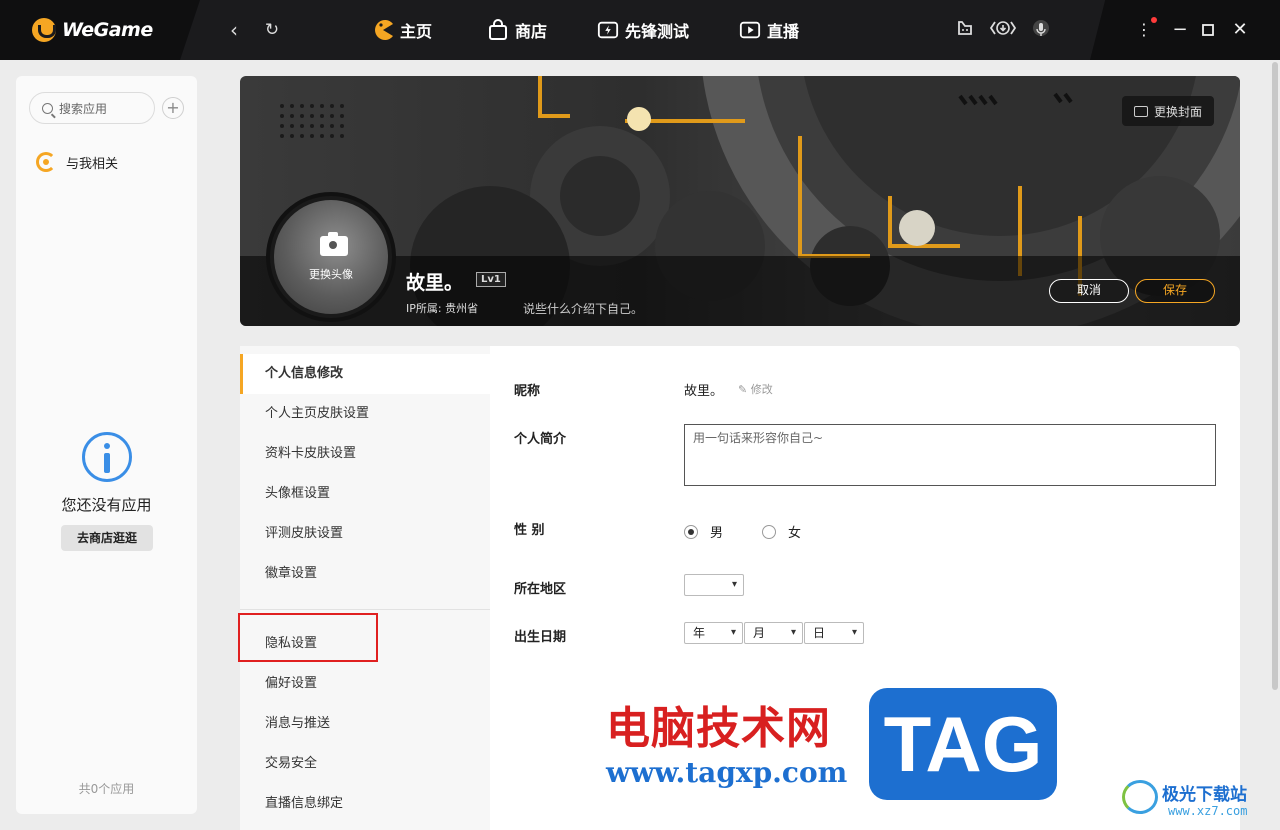 This screenshot has width=1280, height=830. I want to click on xz7-logo-icon, so click(1140, 797).